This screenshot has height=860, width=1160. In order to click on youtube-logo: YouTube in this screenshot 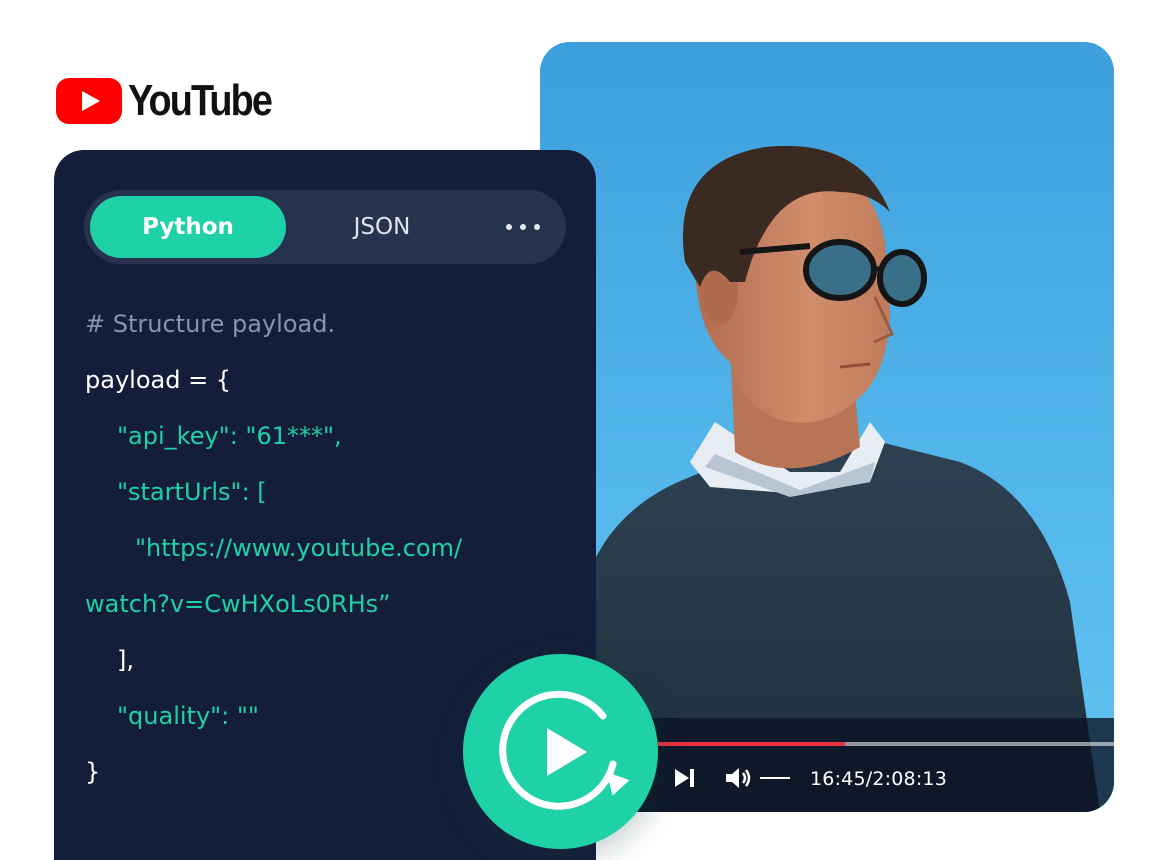, I will do `click(175, 101)`.